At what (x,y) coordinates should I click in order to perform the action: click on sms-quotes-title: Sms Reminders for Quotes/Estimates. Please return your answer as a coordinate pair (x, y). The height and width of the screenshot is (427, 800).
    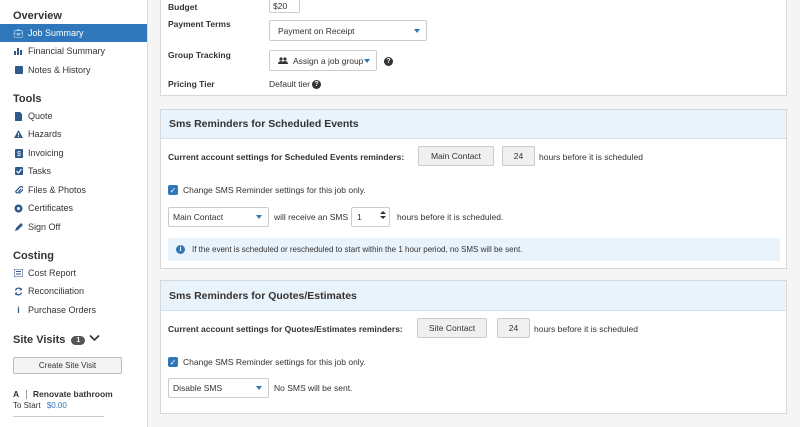
    Looking at the image, I should click on (473, 296).